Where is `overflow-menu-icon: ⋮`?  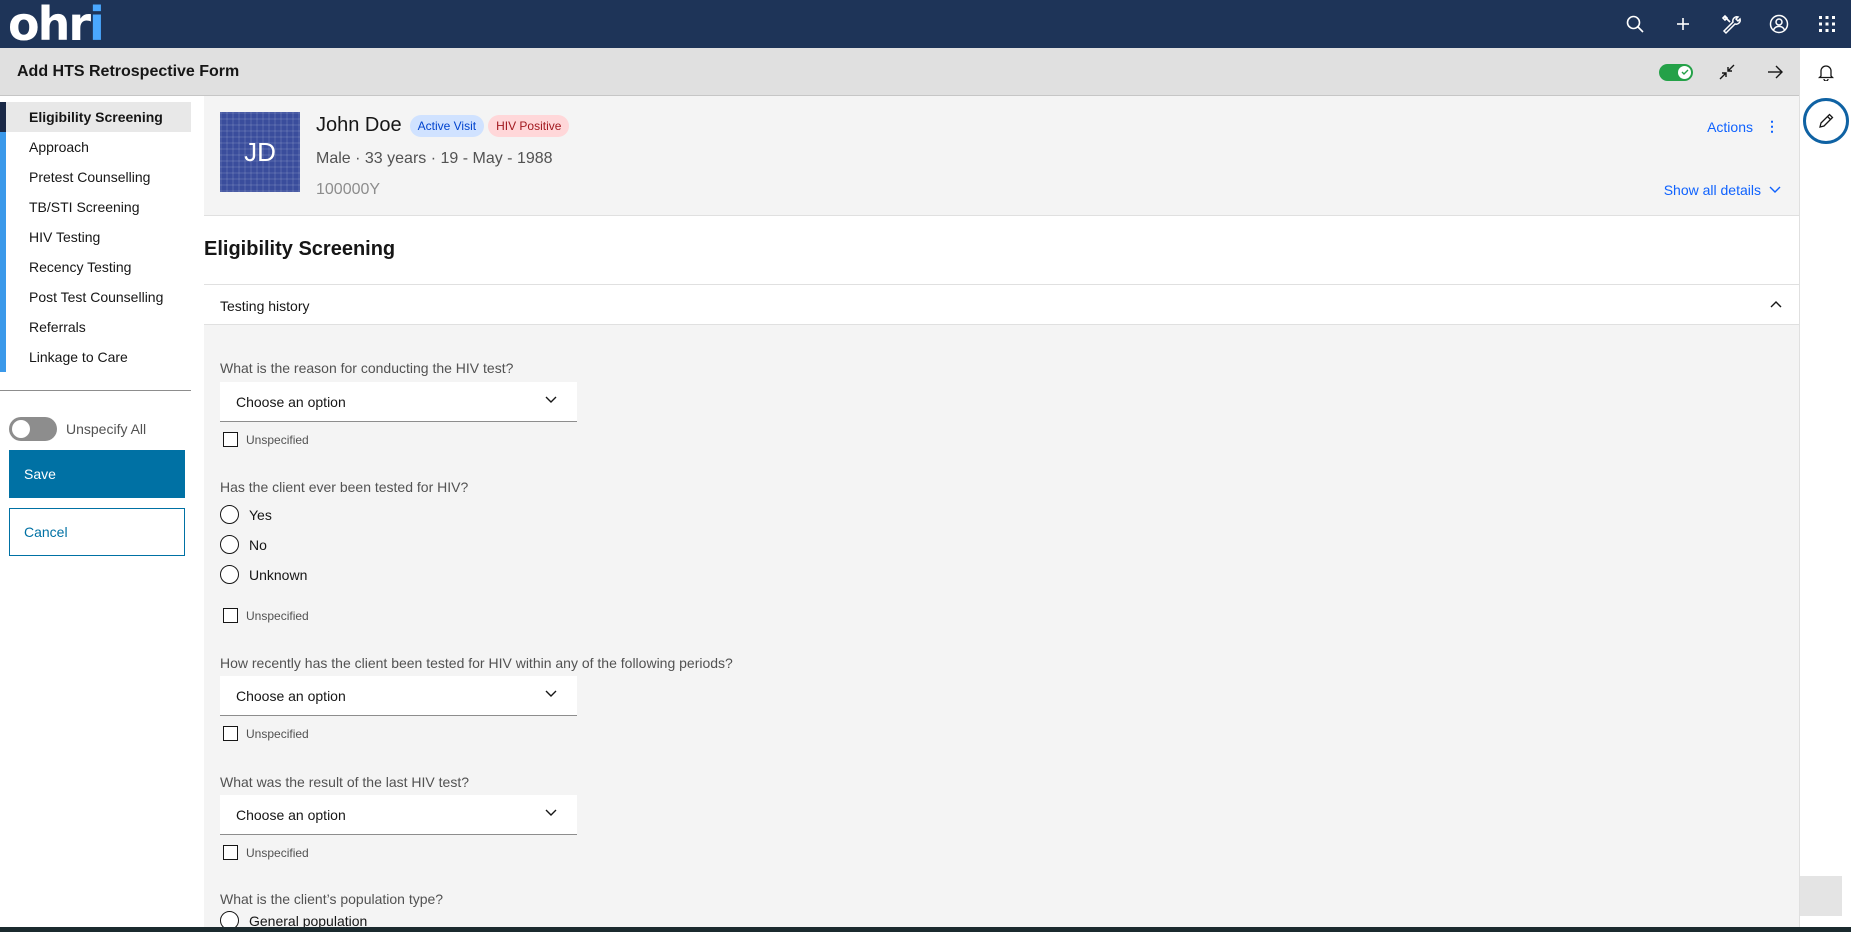
overflow-menu-icon: ⋮ is located at coordinates (1772, 126).